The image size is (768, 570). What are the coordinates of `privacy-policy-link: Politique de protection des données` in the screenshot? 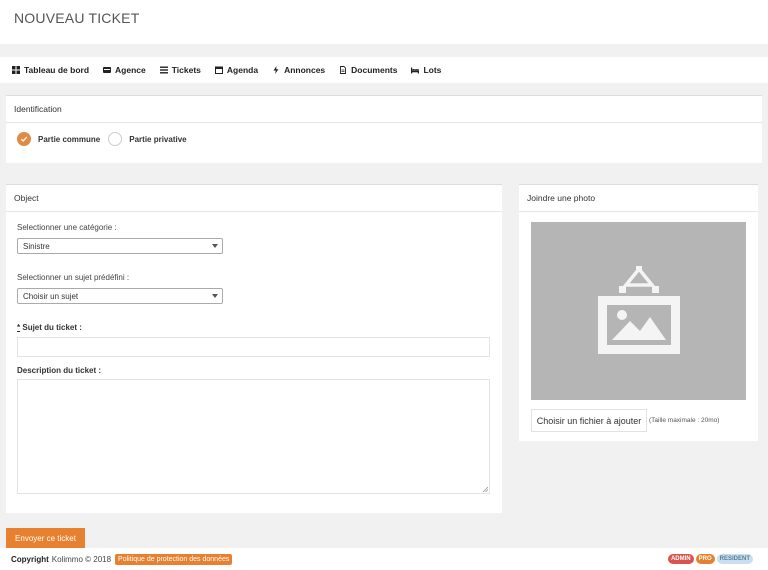 It's located at (174, 559).